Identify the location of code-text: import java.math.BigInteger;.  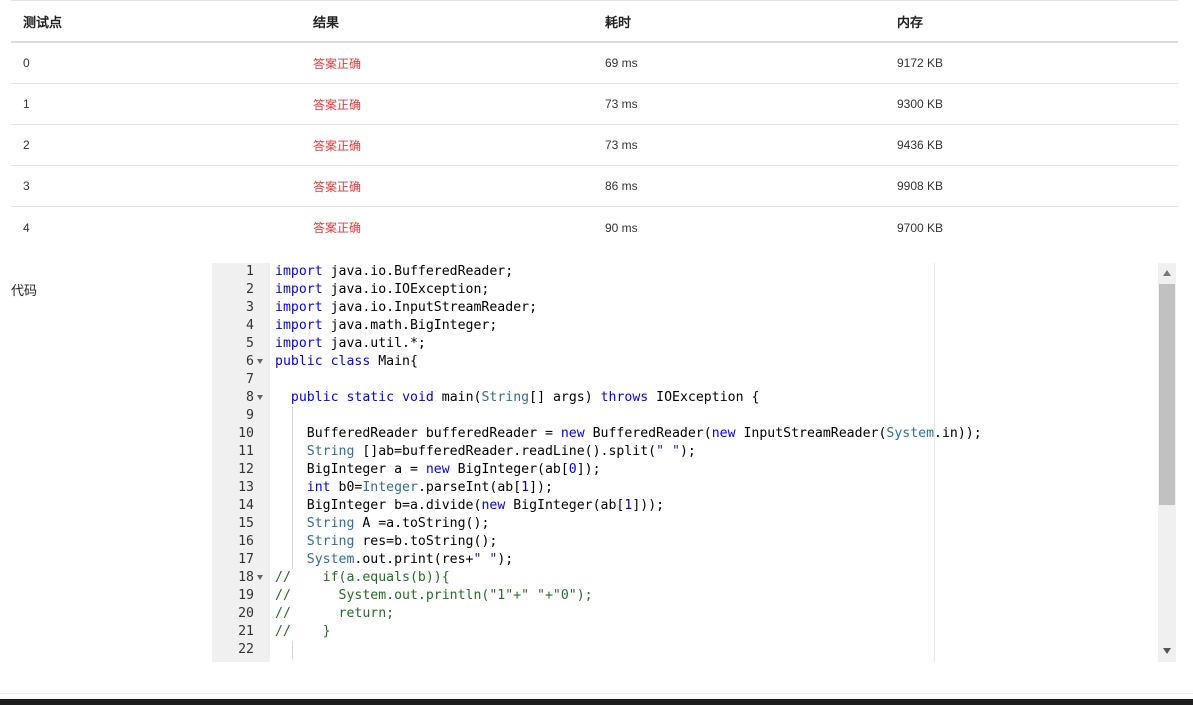
(386, 325).